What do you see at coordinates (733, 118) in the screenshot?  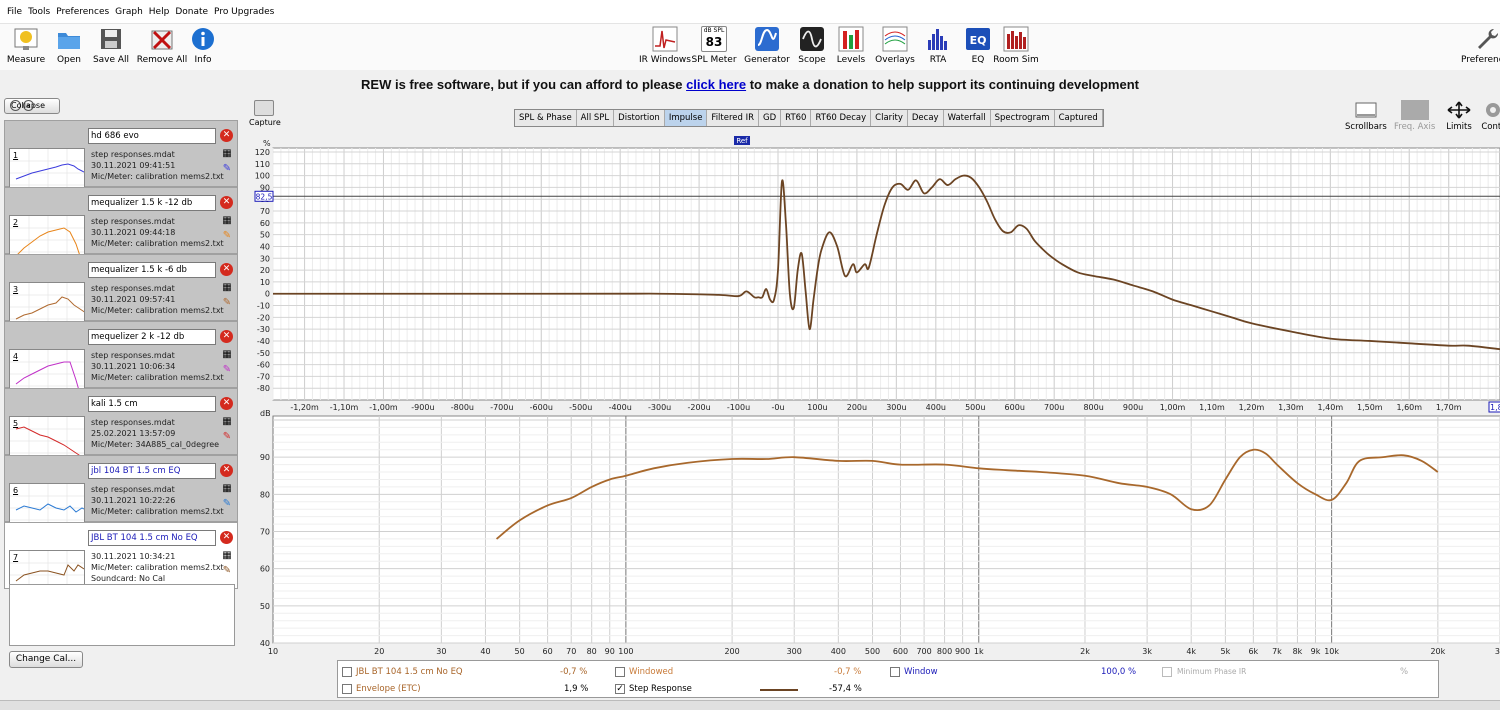 I see `graph-tab: Filtered IR` at bounding box center [733, 118].